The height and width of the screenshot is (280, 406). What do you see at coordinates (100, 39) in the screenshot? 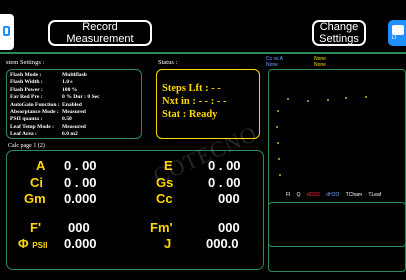
I see `record-label-line2: Measurement` at bounding box center [100, 39].